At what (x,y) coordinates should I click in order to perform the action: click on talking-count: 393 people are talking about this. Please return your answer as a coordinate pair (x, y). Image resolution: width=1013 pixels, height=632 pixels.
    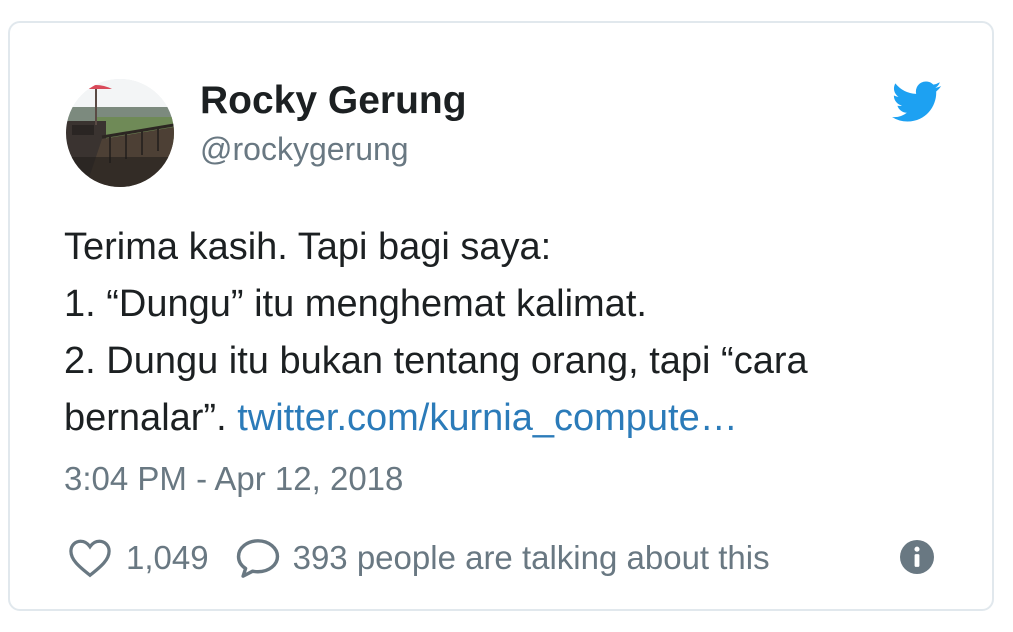
    Looking at the image, I should click on (531, 557).